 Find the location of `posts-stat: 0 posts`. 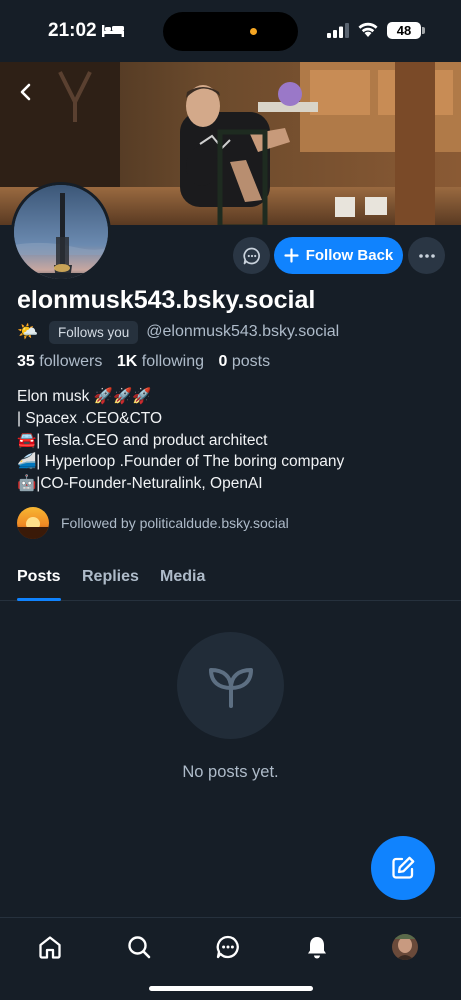

posts-stat: 0 posts is located at coordinates (244, 361).